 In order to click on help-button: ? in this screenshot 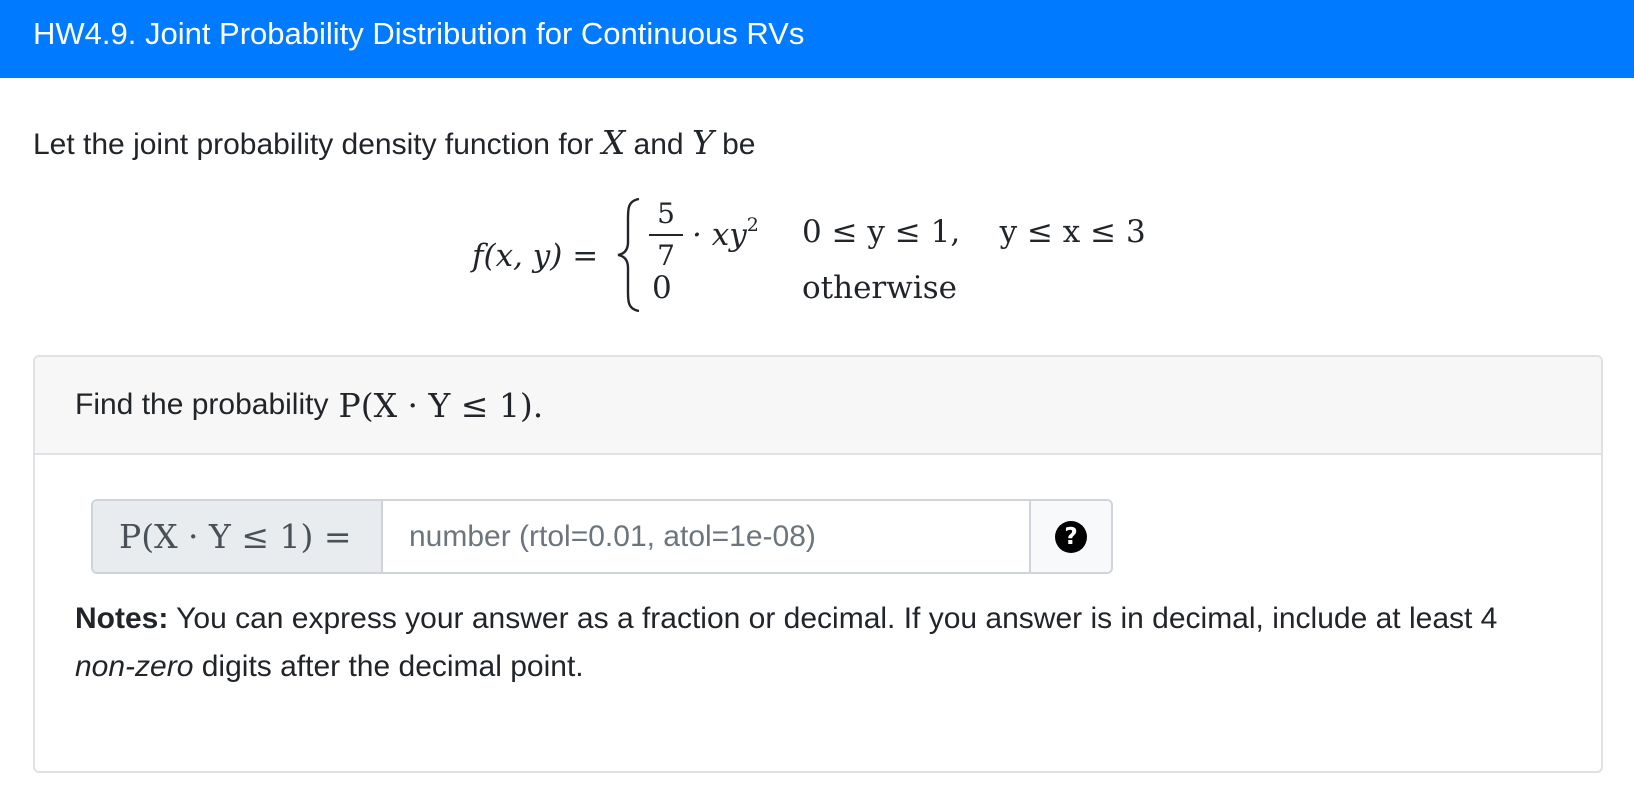, I will do `click(1070, 536)`.